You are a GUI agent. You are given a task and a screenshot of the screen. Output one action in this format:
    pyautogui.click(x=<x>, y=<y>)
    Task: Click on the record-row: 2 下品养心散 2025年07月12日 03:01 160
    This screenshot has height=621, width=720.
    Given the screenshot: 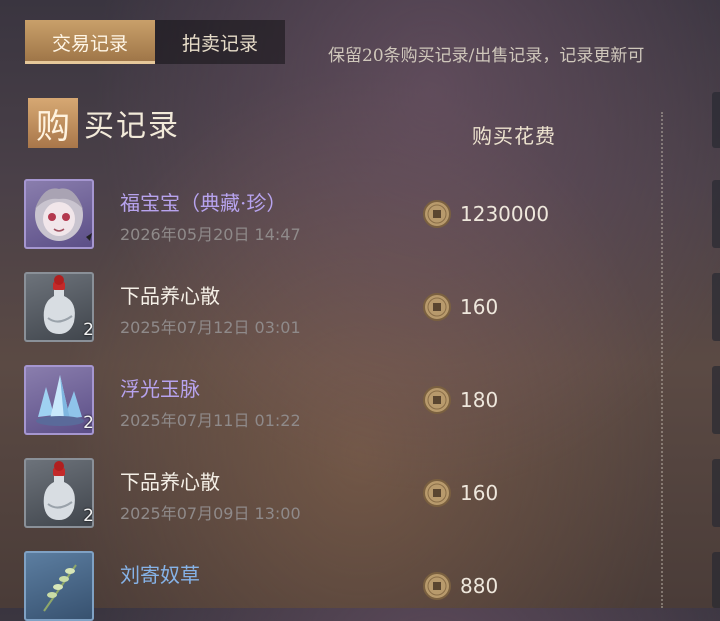 What is the action you would take?
    pyautogui.click(x=344, y=307)
    